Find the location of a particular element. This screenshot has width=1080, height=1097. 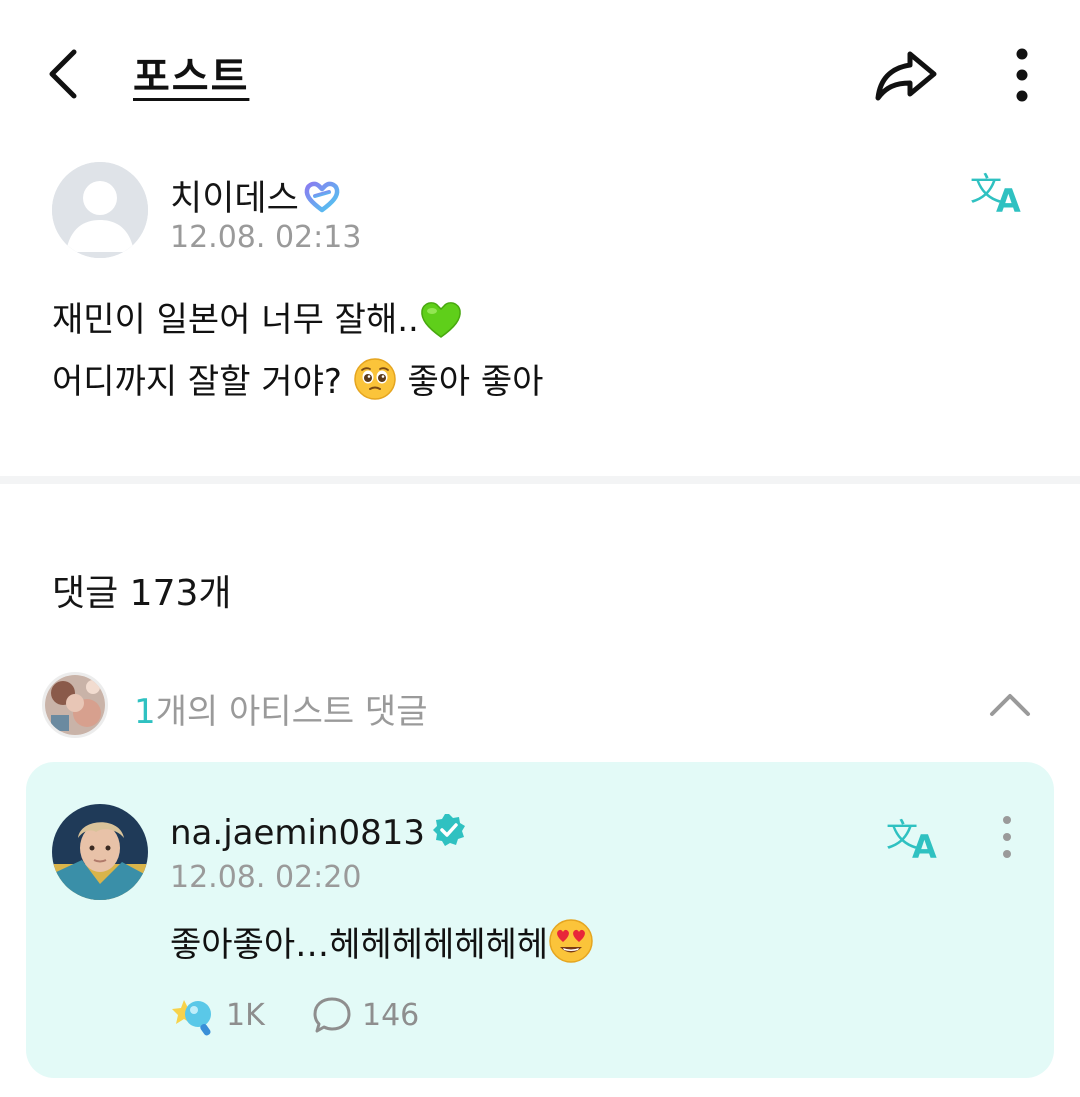

artist-name: na.jaemin0813 is located at coordinates (298, 833).